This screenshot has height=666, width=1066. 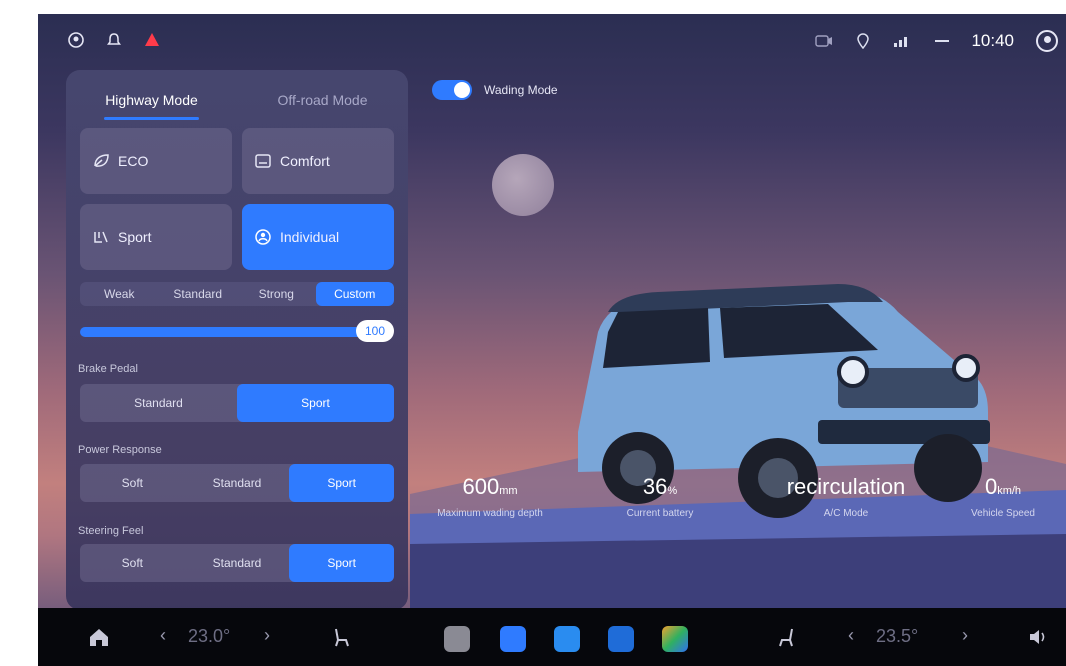 I want to click on stat-label: Maximum wading depth, so click(x=490, y=513).